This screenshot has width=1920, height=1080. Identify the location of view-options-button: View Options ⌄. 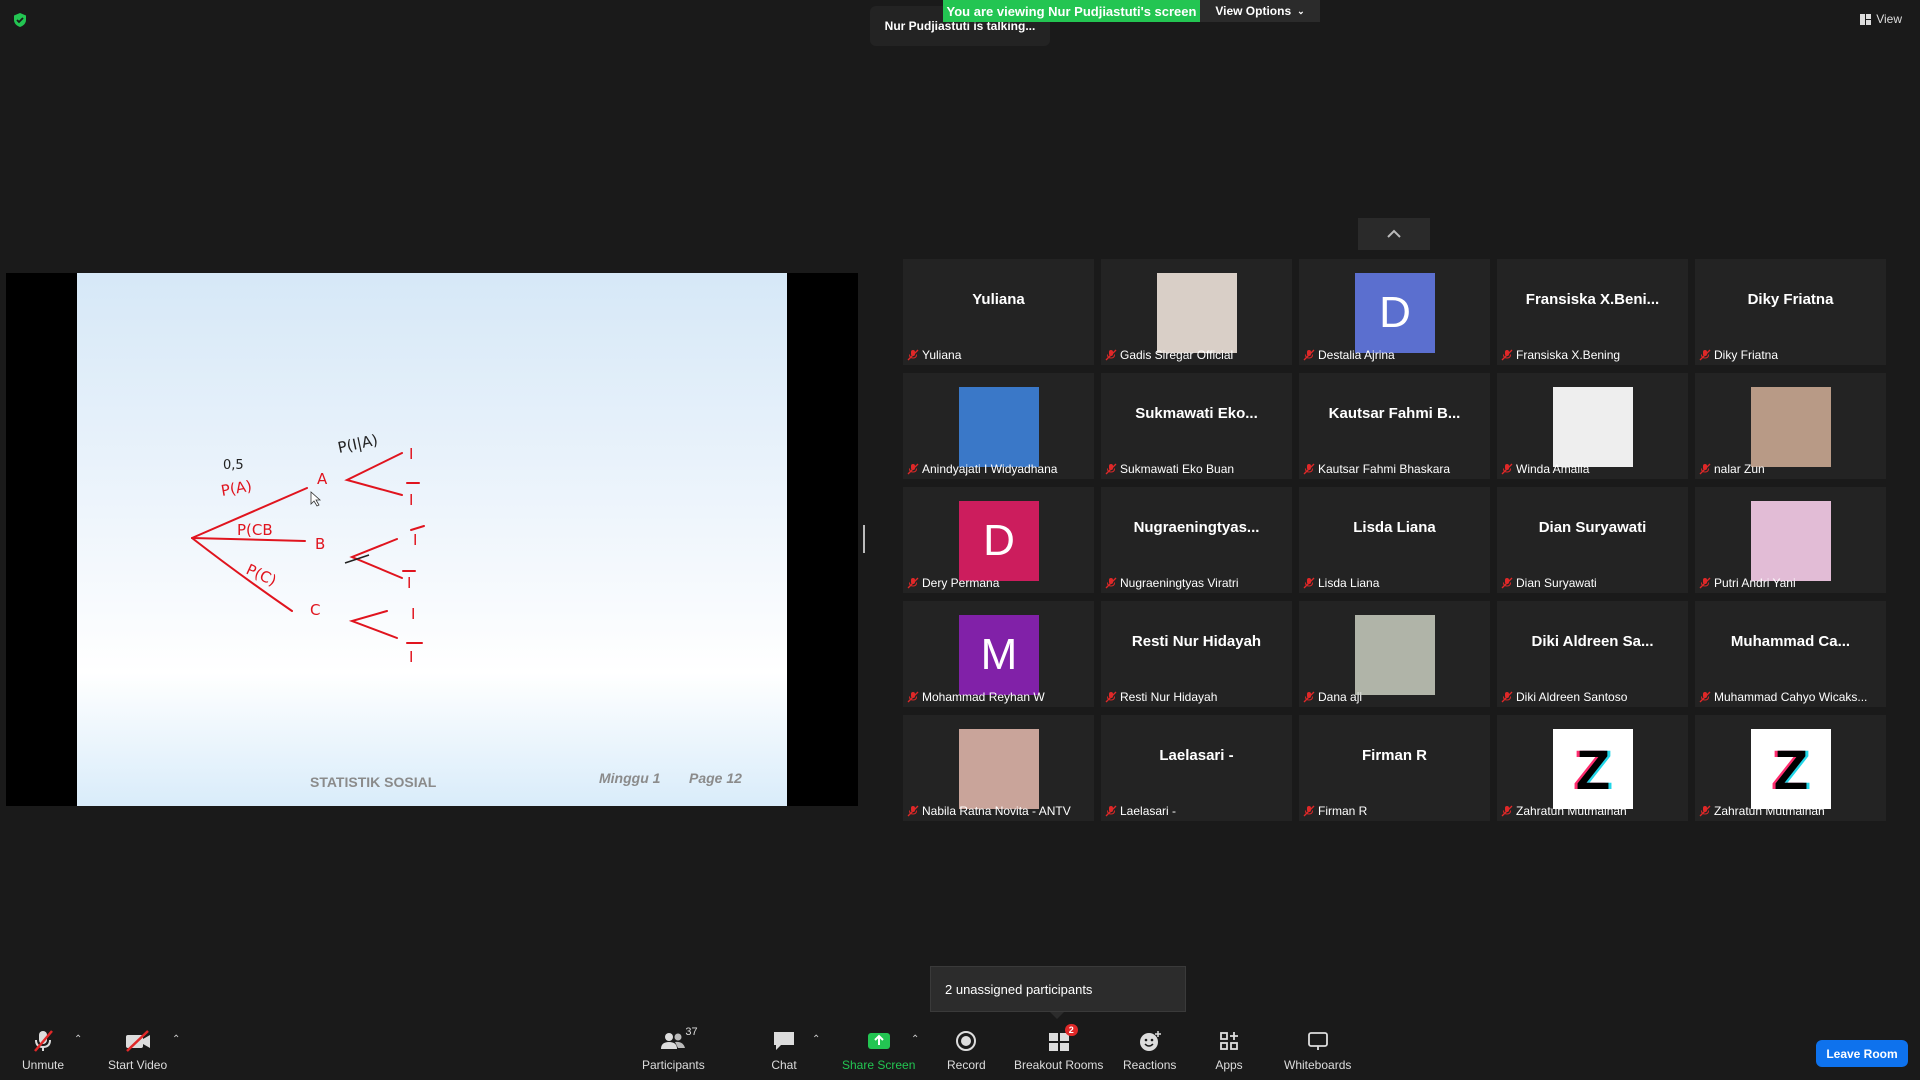
(1260, 11).